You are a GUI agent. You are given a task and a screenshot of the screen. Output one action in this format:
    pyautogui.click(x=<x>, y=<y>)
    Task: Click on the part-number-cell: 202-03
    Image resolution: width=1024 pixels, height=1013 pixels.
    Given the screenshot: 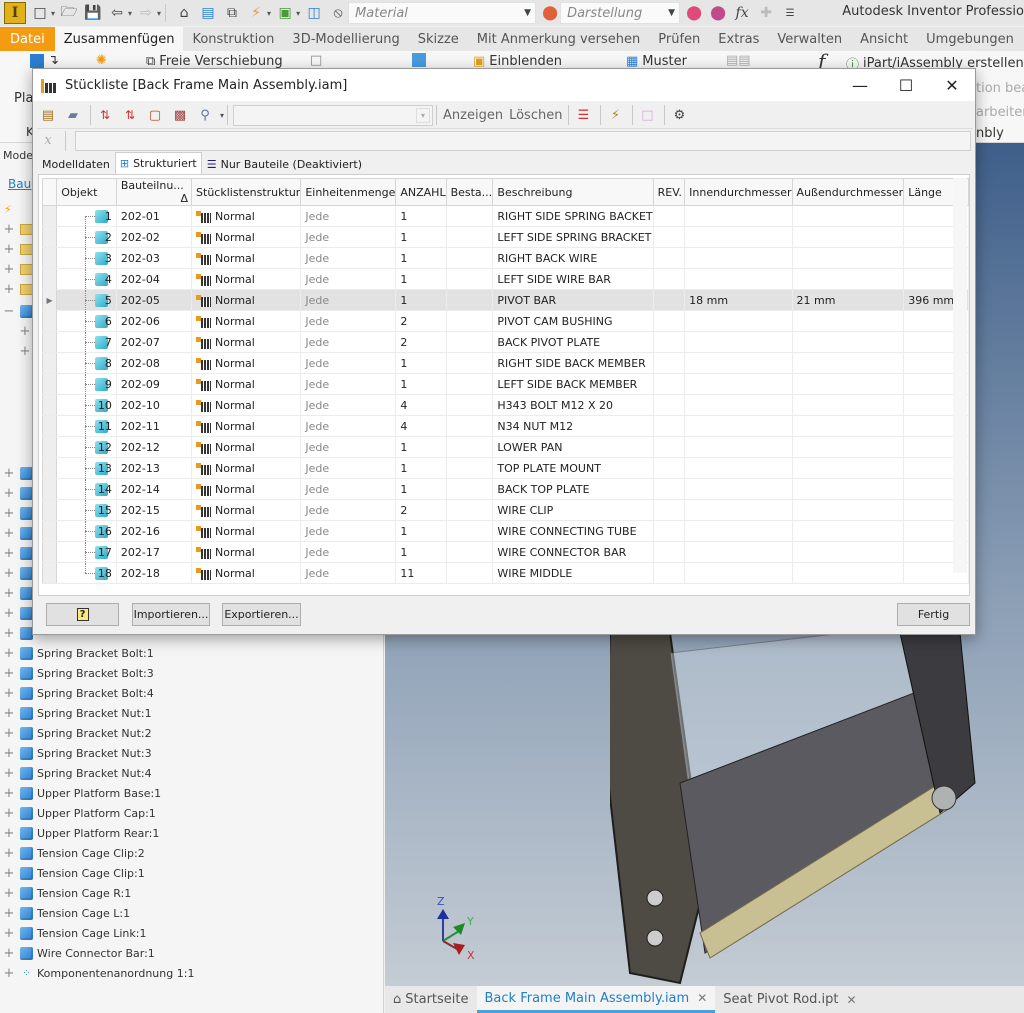 What is the action you would take?
    pyautogui.click(x=154, y=258)
    